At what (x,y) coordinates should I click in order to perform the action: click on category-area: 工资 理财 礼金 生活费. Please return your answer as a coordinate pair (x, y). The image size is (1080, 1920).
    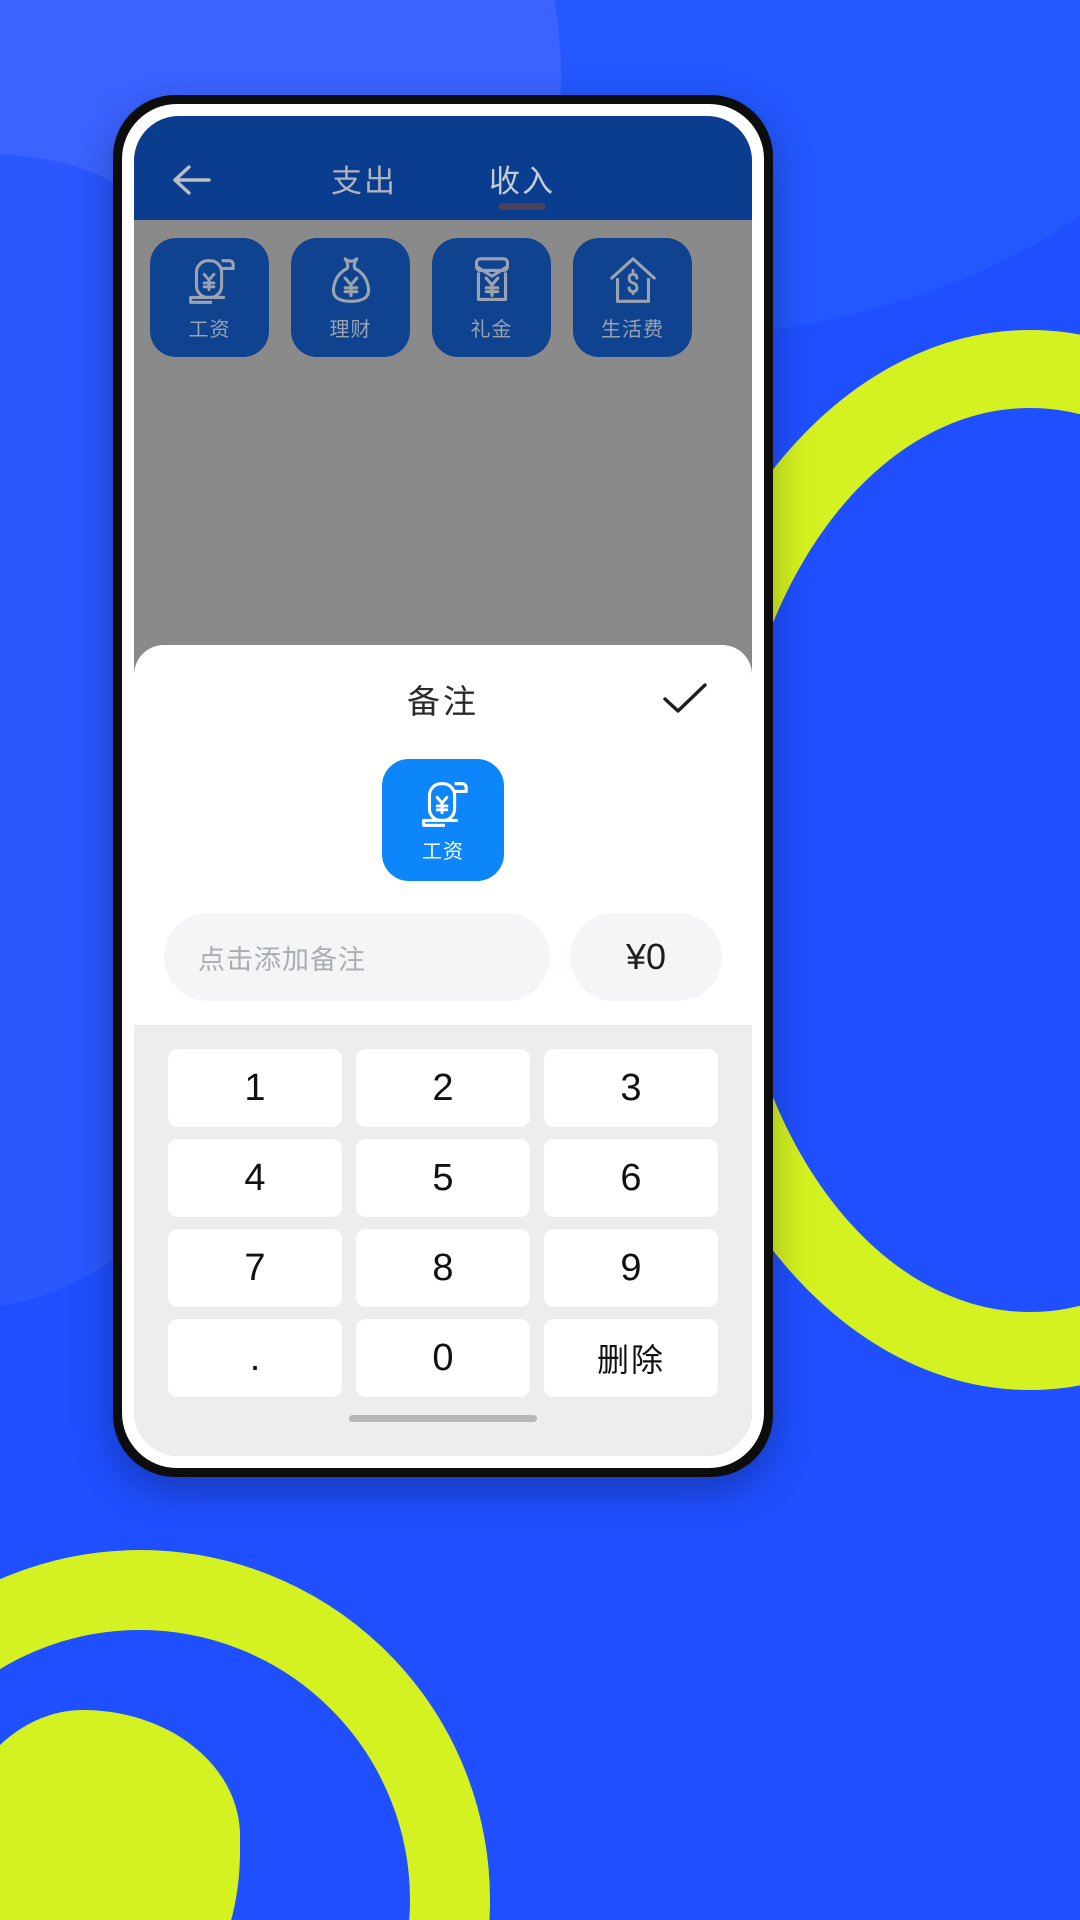
    Looking at the image, I should click on (443, 468).